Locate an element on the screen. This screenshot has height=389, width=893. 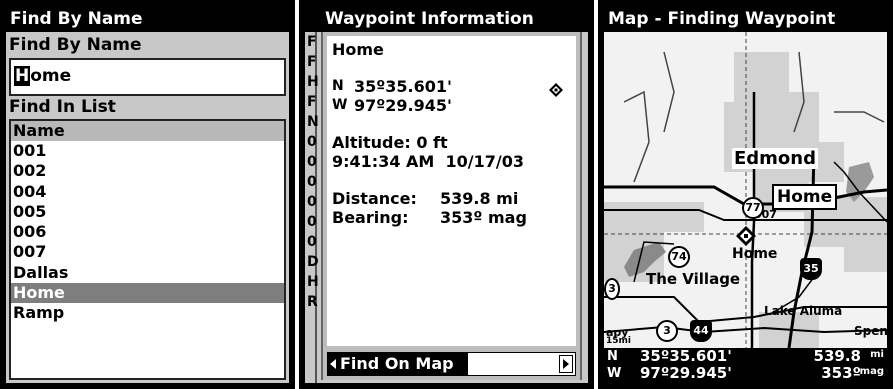
name-search-input: Home is located at coordinates (147, 77).